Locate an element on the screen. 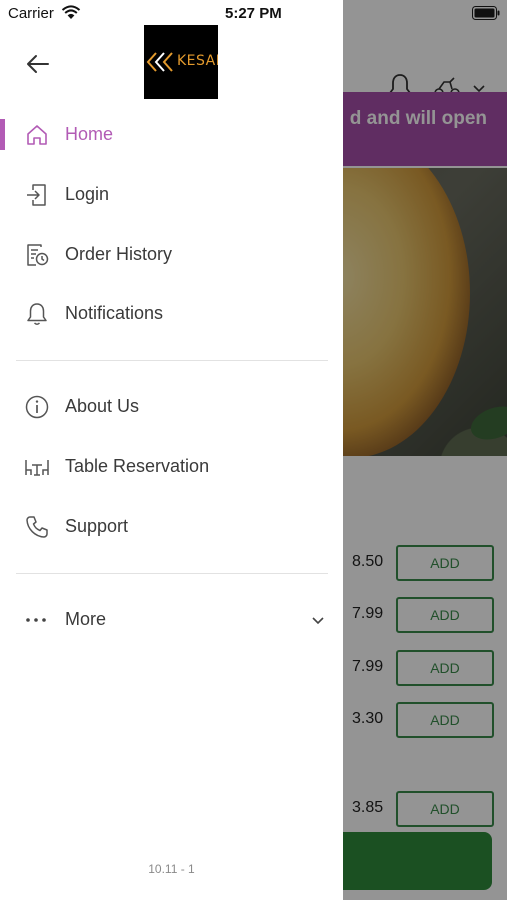 The image size is (507, 900). order-history-icon is located at coordinates (38, 255).